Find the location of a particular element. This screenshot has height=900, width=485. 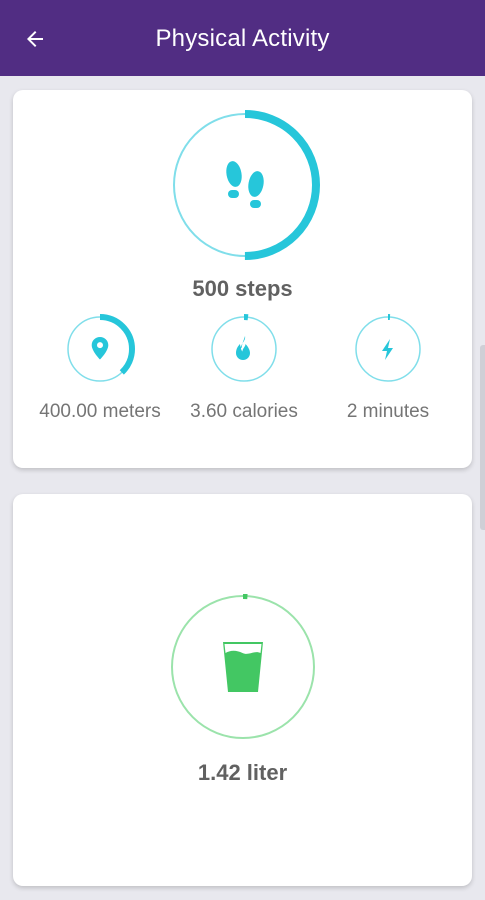

distance-label: 400.00 meters is located at coordinates (100, 411).